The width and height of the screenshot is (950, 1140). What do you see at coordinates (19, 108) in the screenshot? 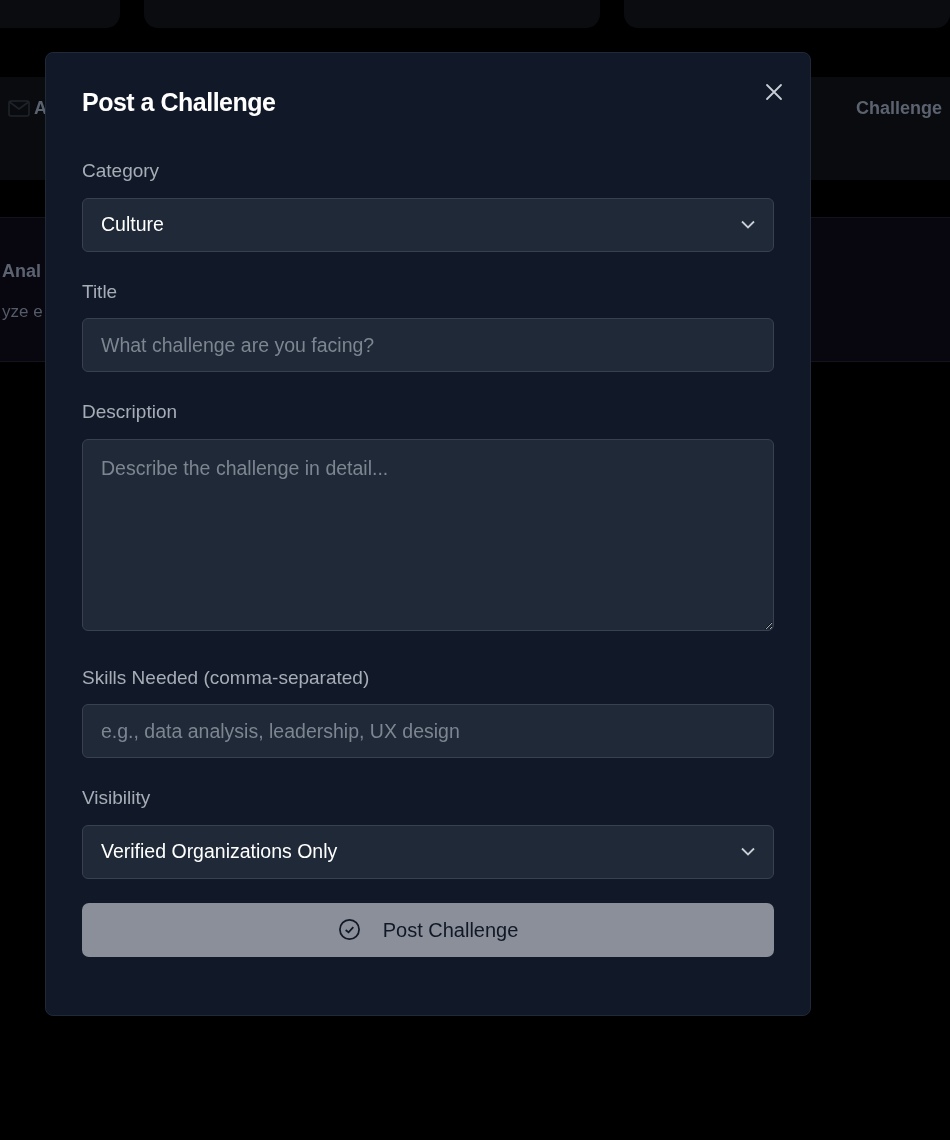
I see `mail-icon` at bounding box center [19, 108].